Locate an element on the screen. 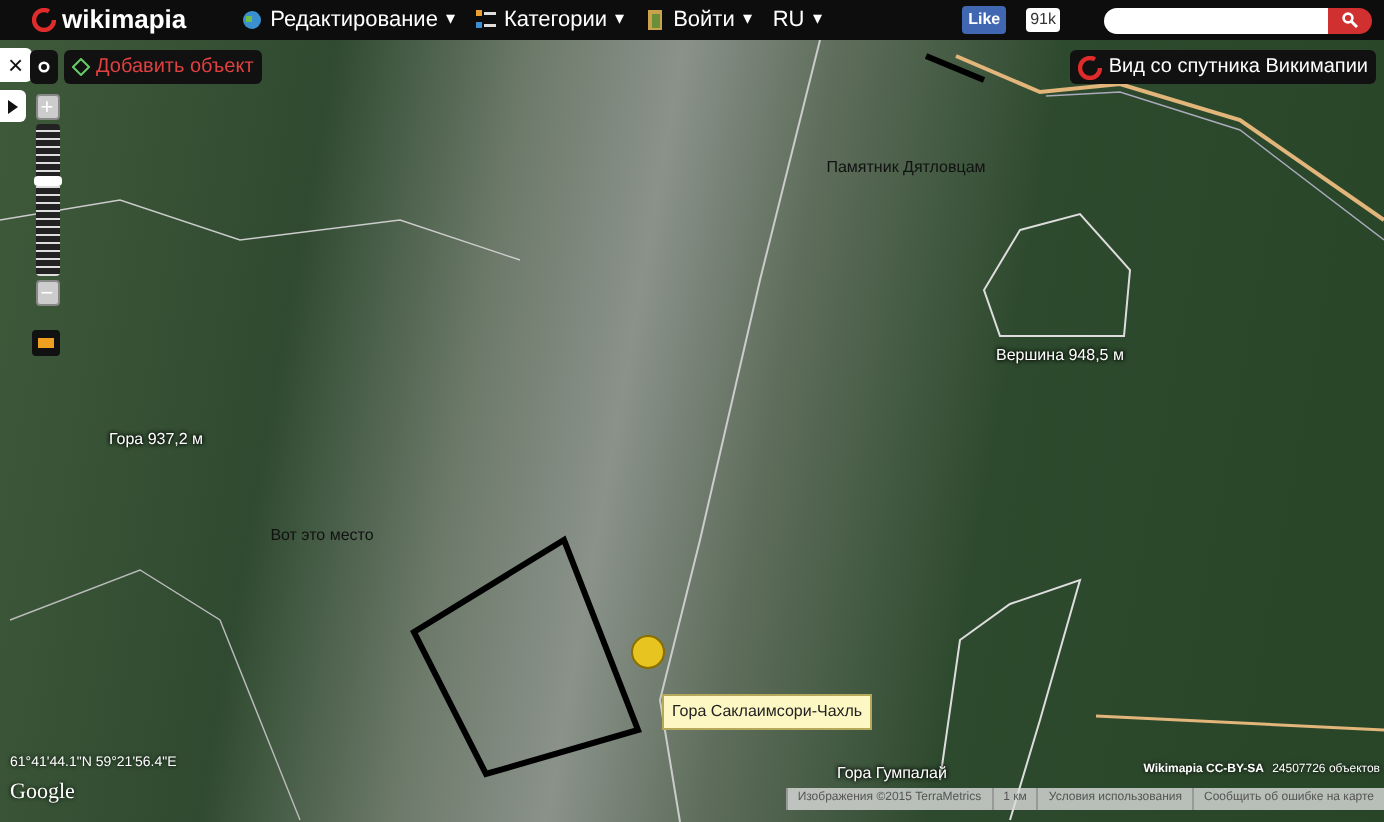  like-count: 91k is located at coordinates (1043, 20).